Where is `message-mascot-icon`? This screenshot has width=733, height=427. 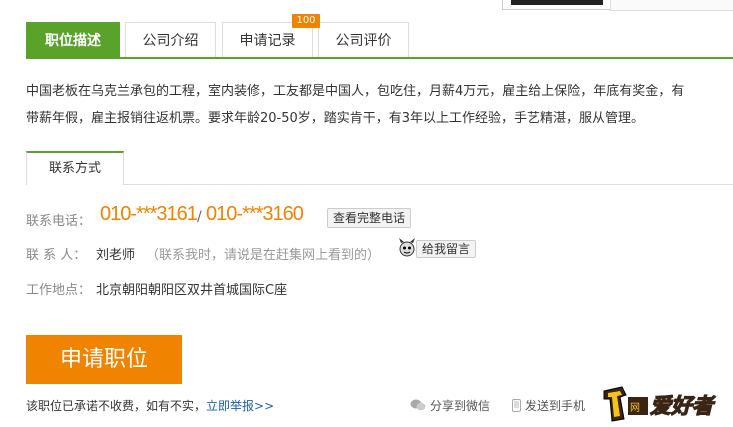
message-mascot-icon is located at coordinates (407, 248).